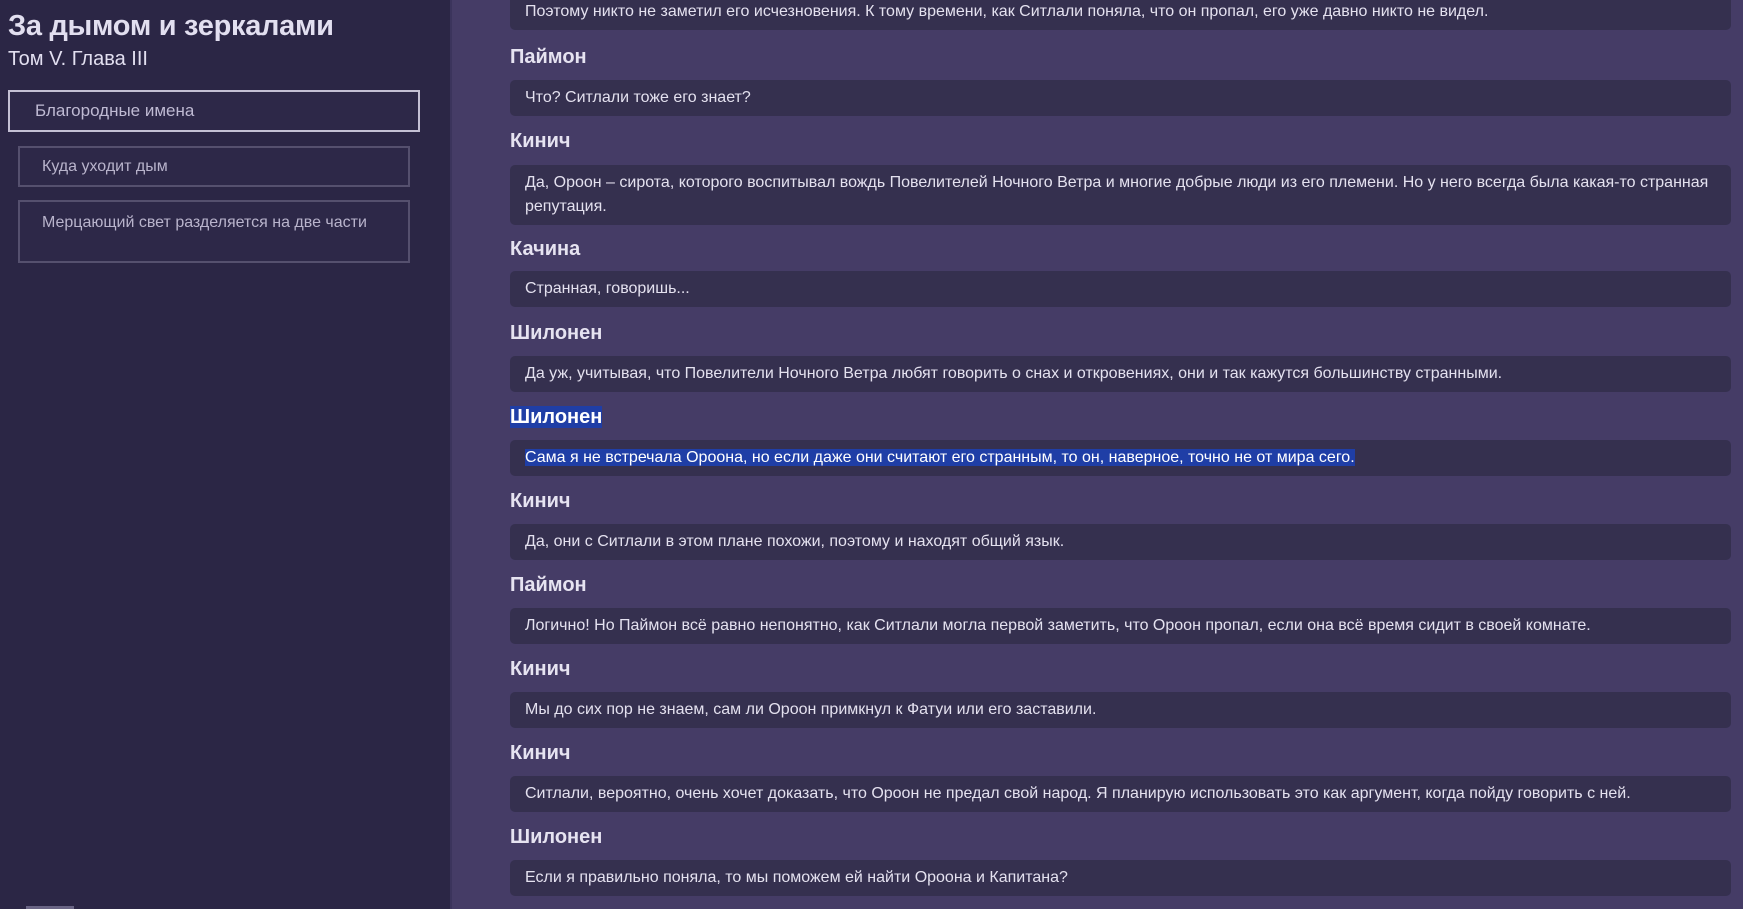 The image size is (1743, 909). Describe the element at coordinates (78, 59) in the screenshot. I see `quest-chapter: Том V. Глава III` at that location.